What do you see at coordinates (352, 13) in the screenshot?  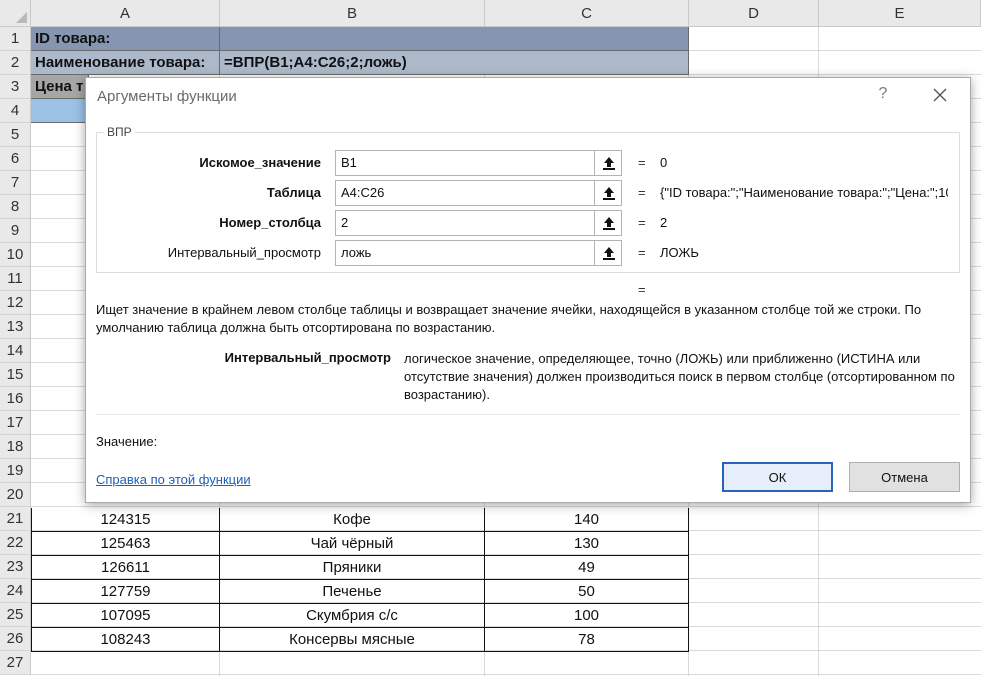 I see `column-header-b: B` at bounding box center [352, 13].